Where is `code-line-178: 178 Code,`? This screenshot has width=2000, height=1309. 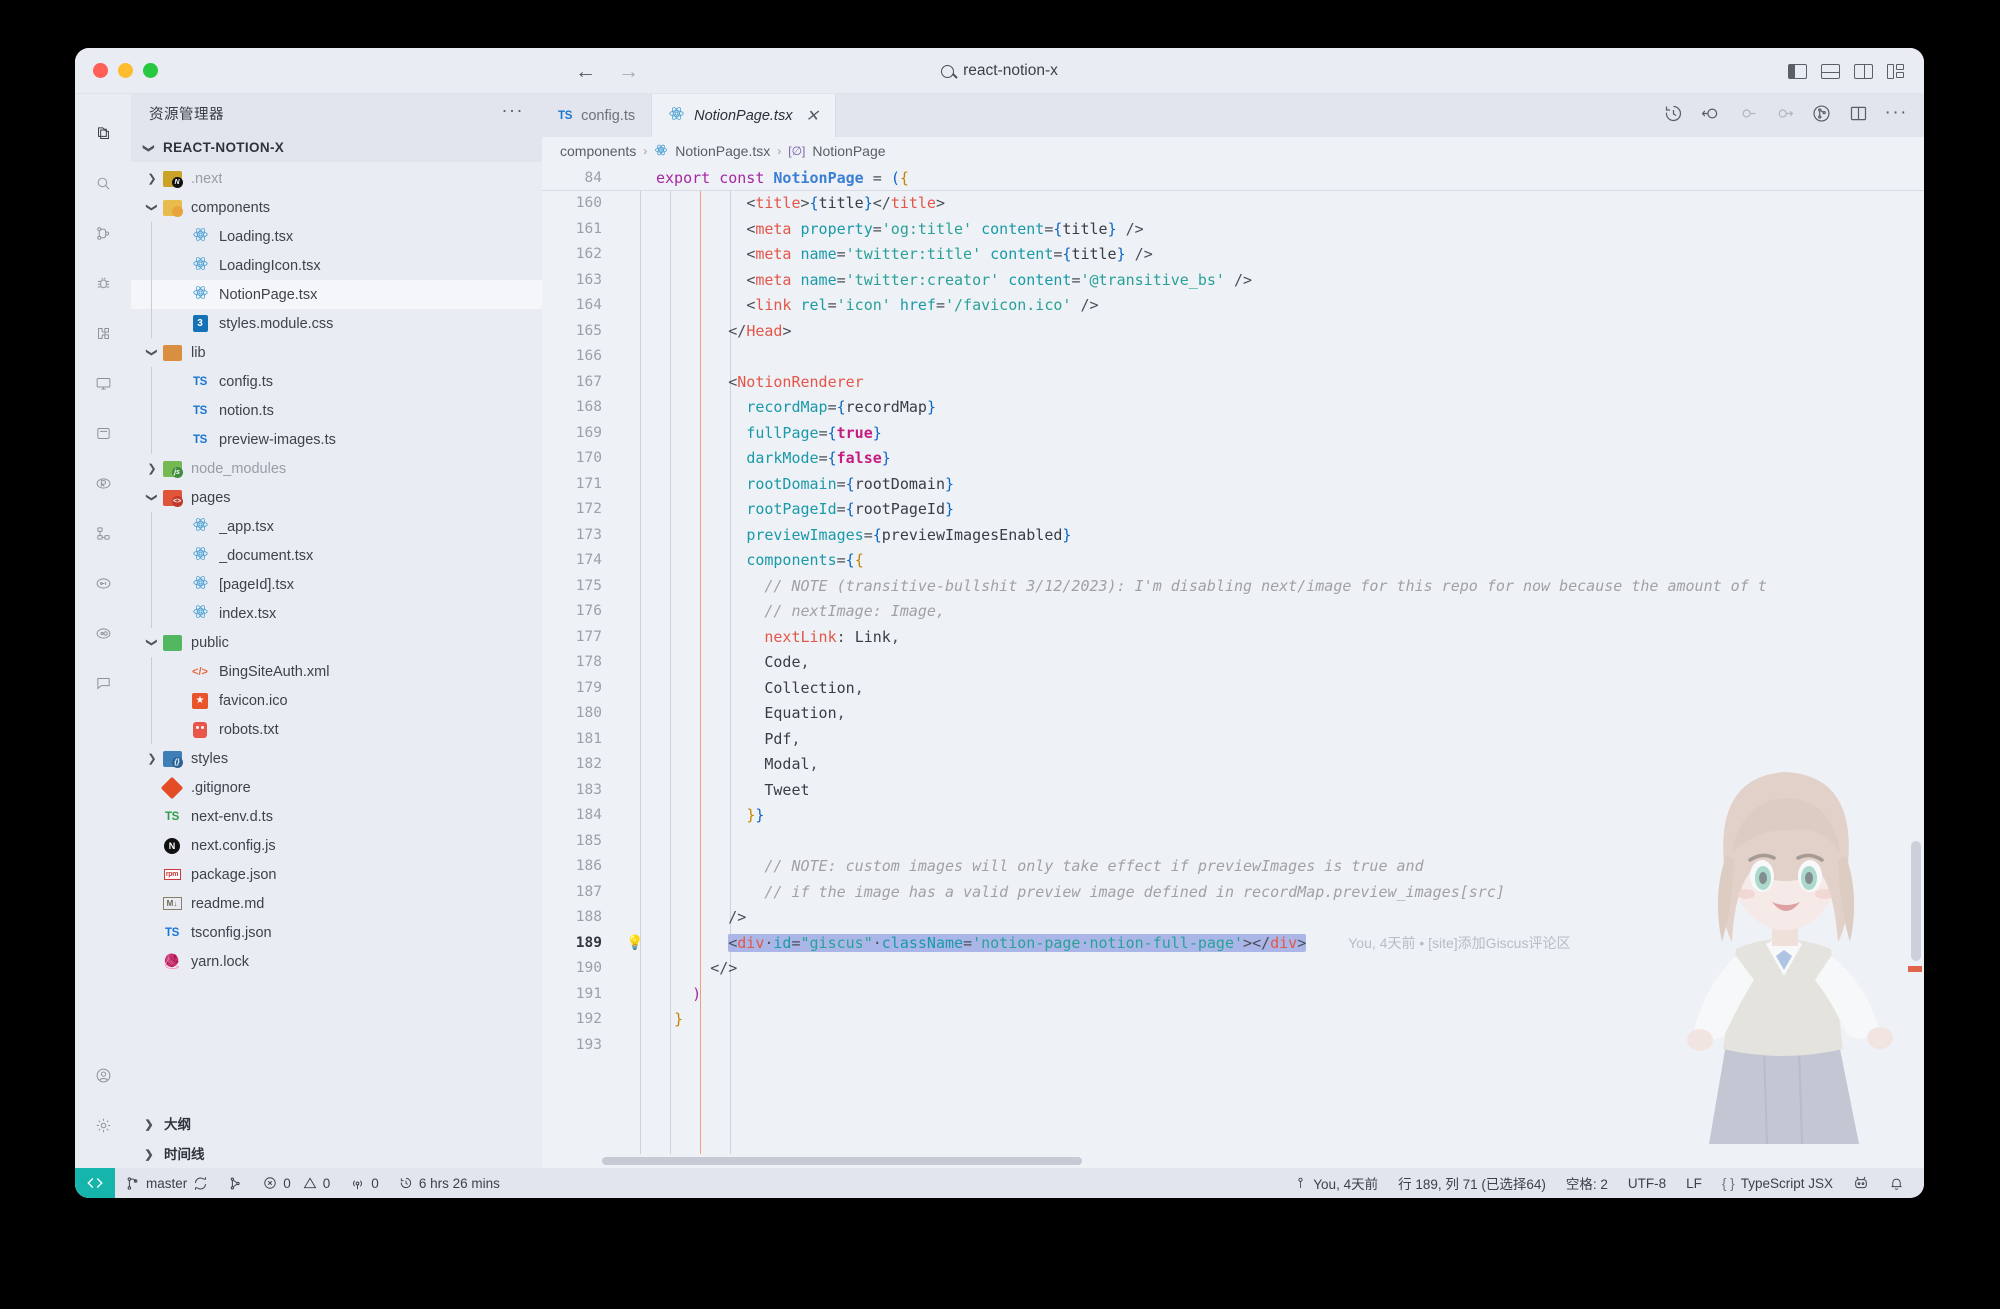
code-line-178: 178 Code, is located at coordinates (1233, 663).